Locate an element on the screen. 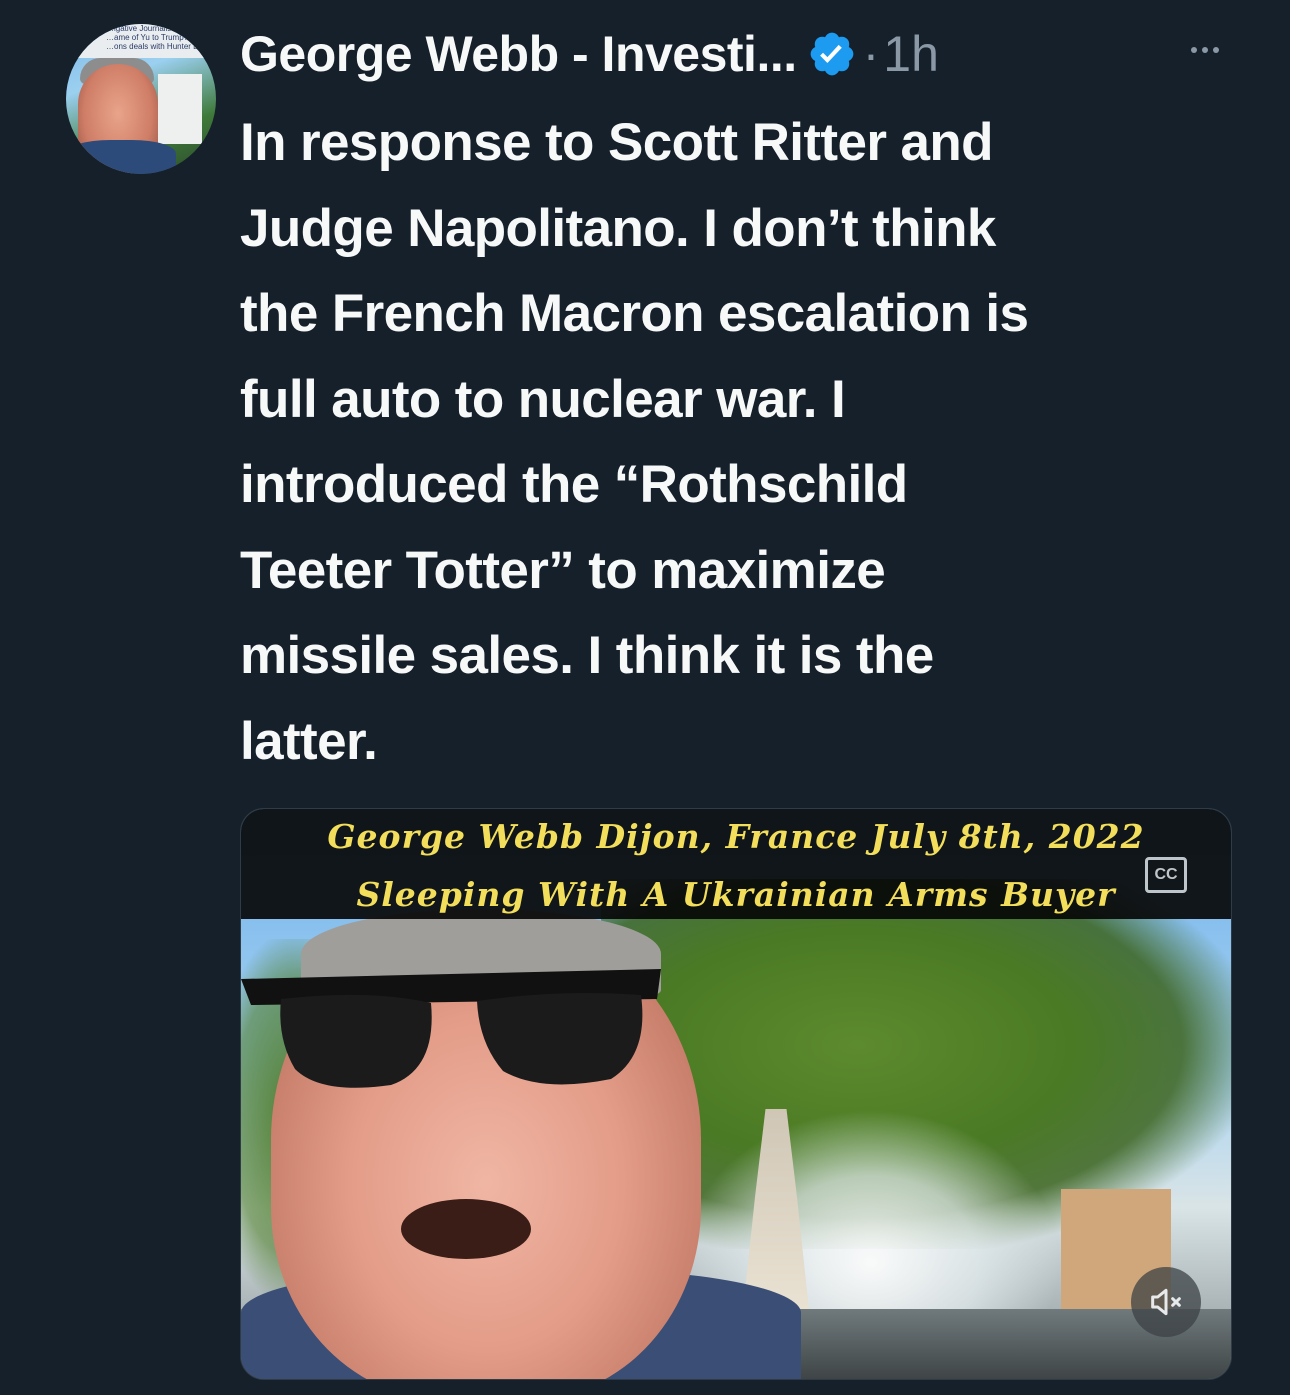 The image size is (1290, 1395). tweet-header: George Webb - Investi... · 1h is located at coordinates (589, 54).